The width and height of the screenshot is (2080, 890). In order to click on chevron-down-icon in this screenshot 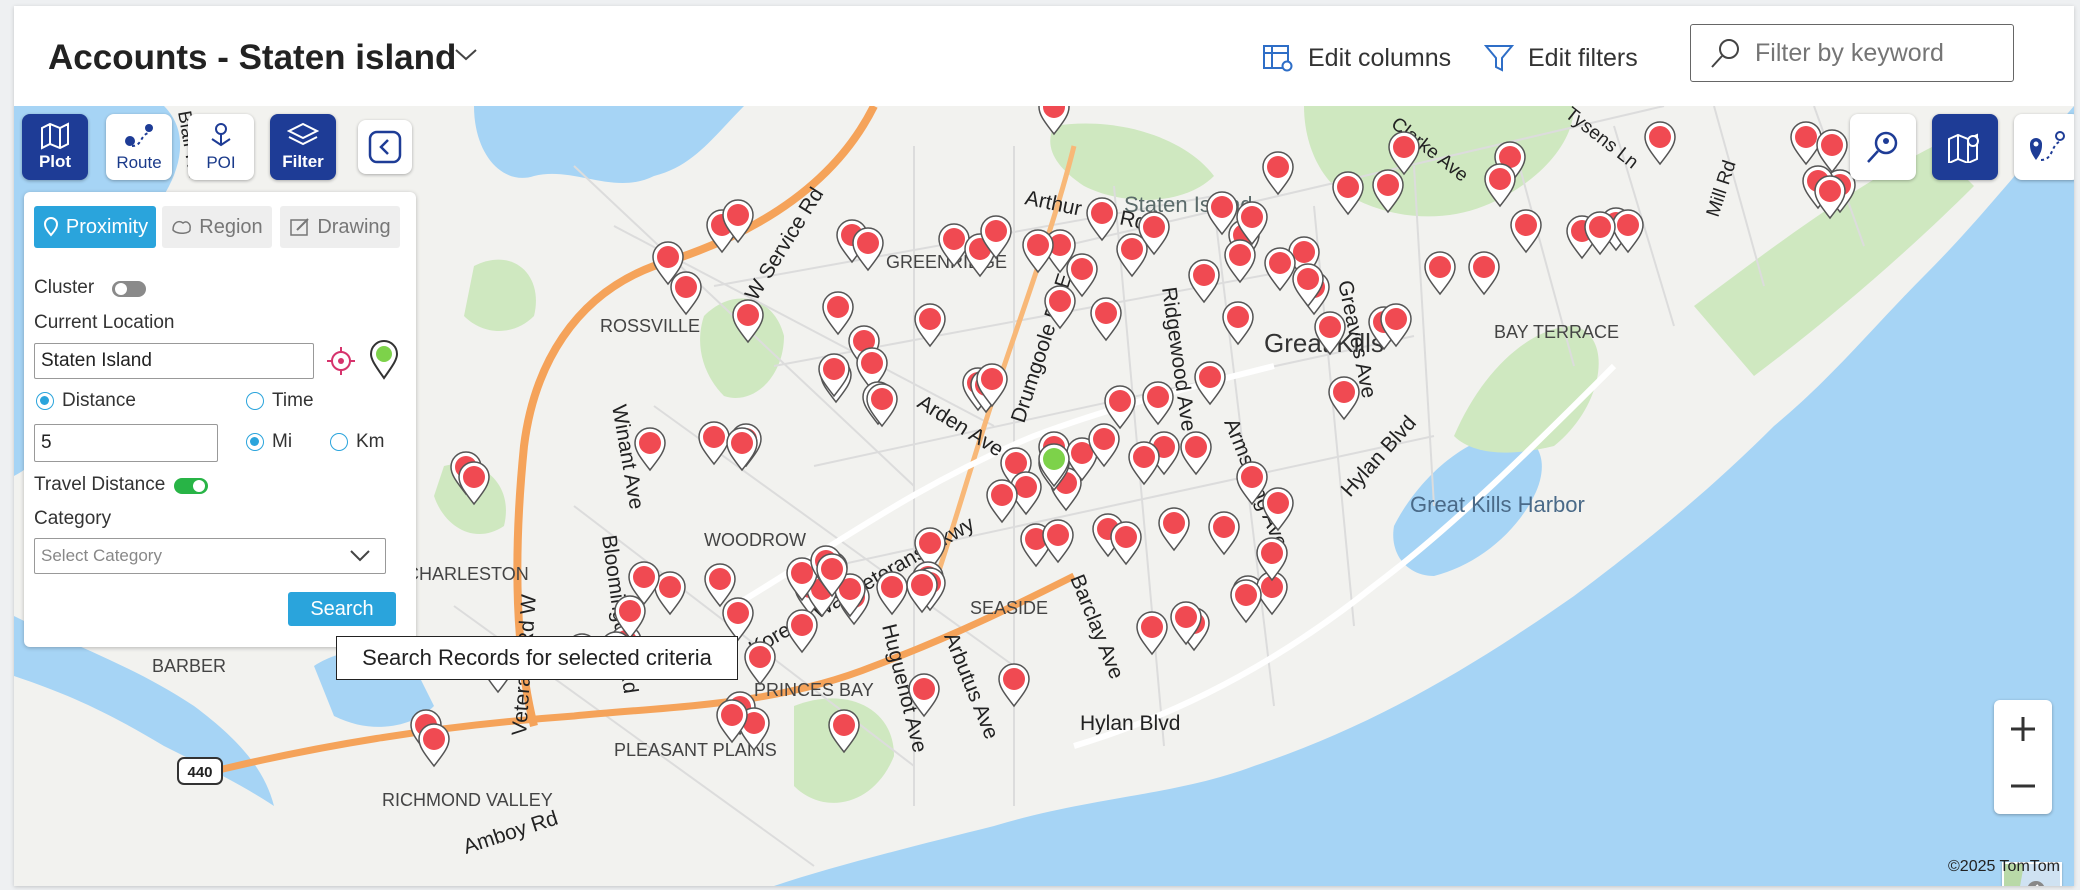, I will do `click(466, 55)`.